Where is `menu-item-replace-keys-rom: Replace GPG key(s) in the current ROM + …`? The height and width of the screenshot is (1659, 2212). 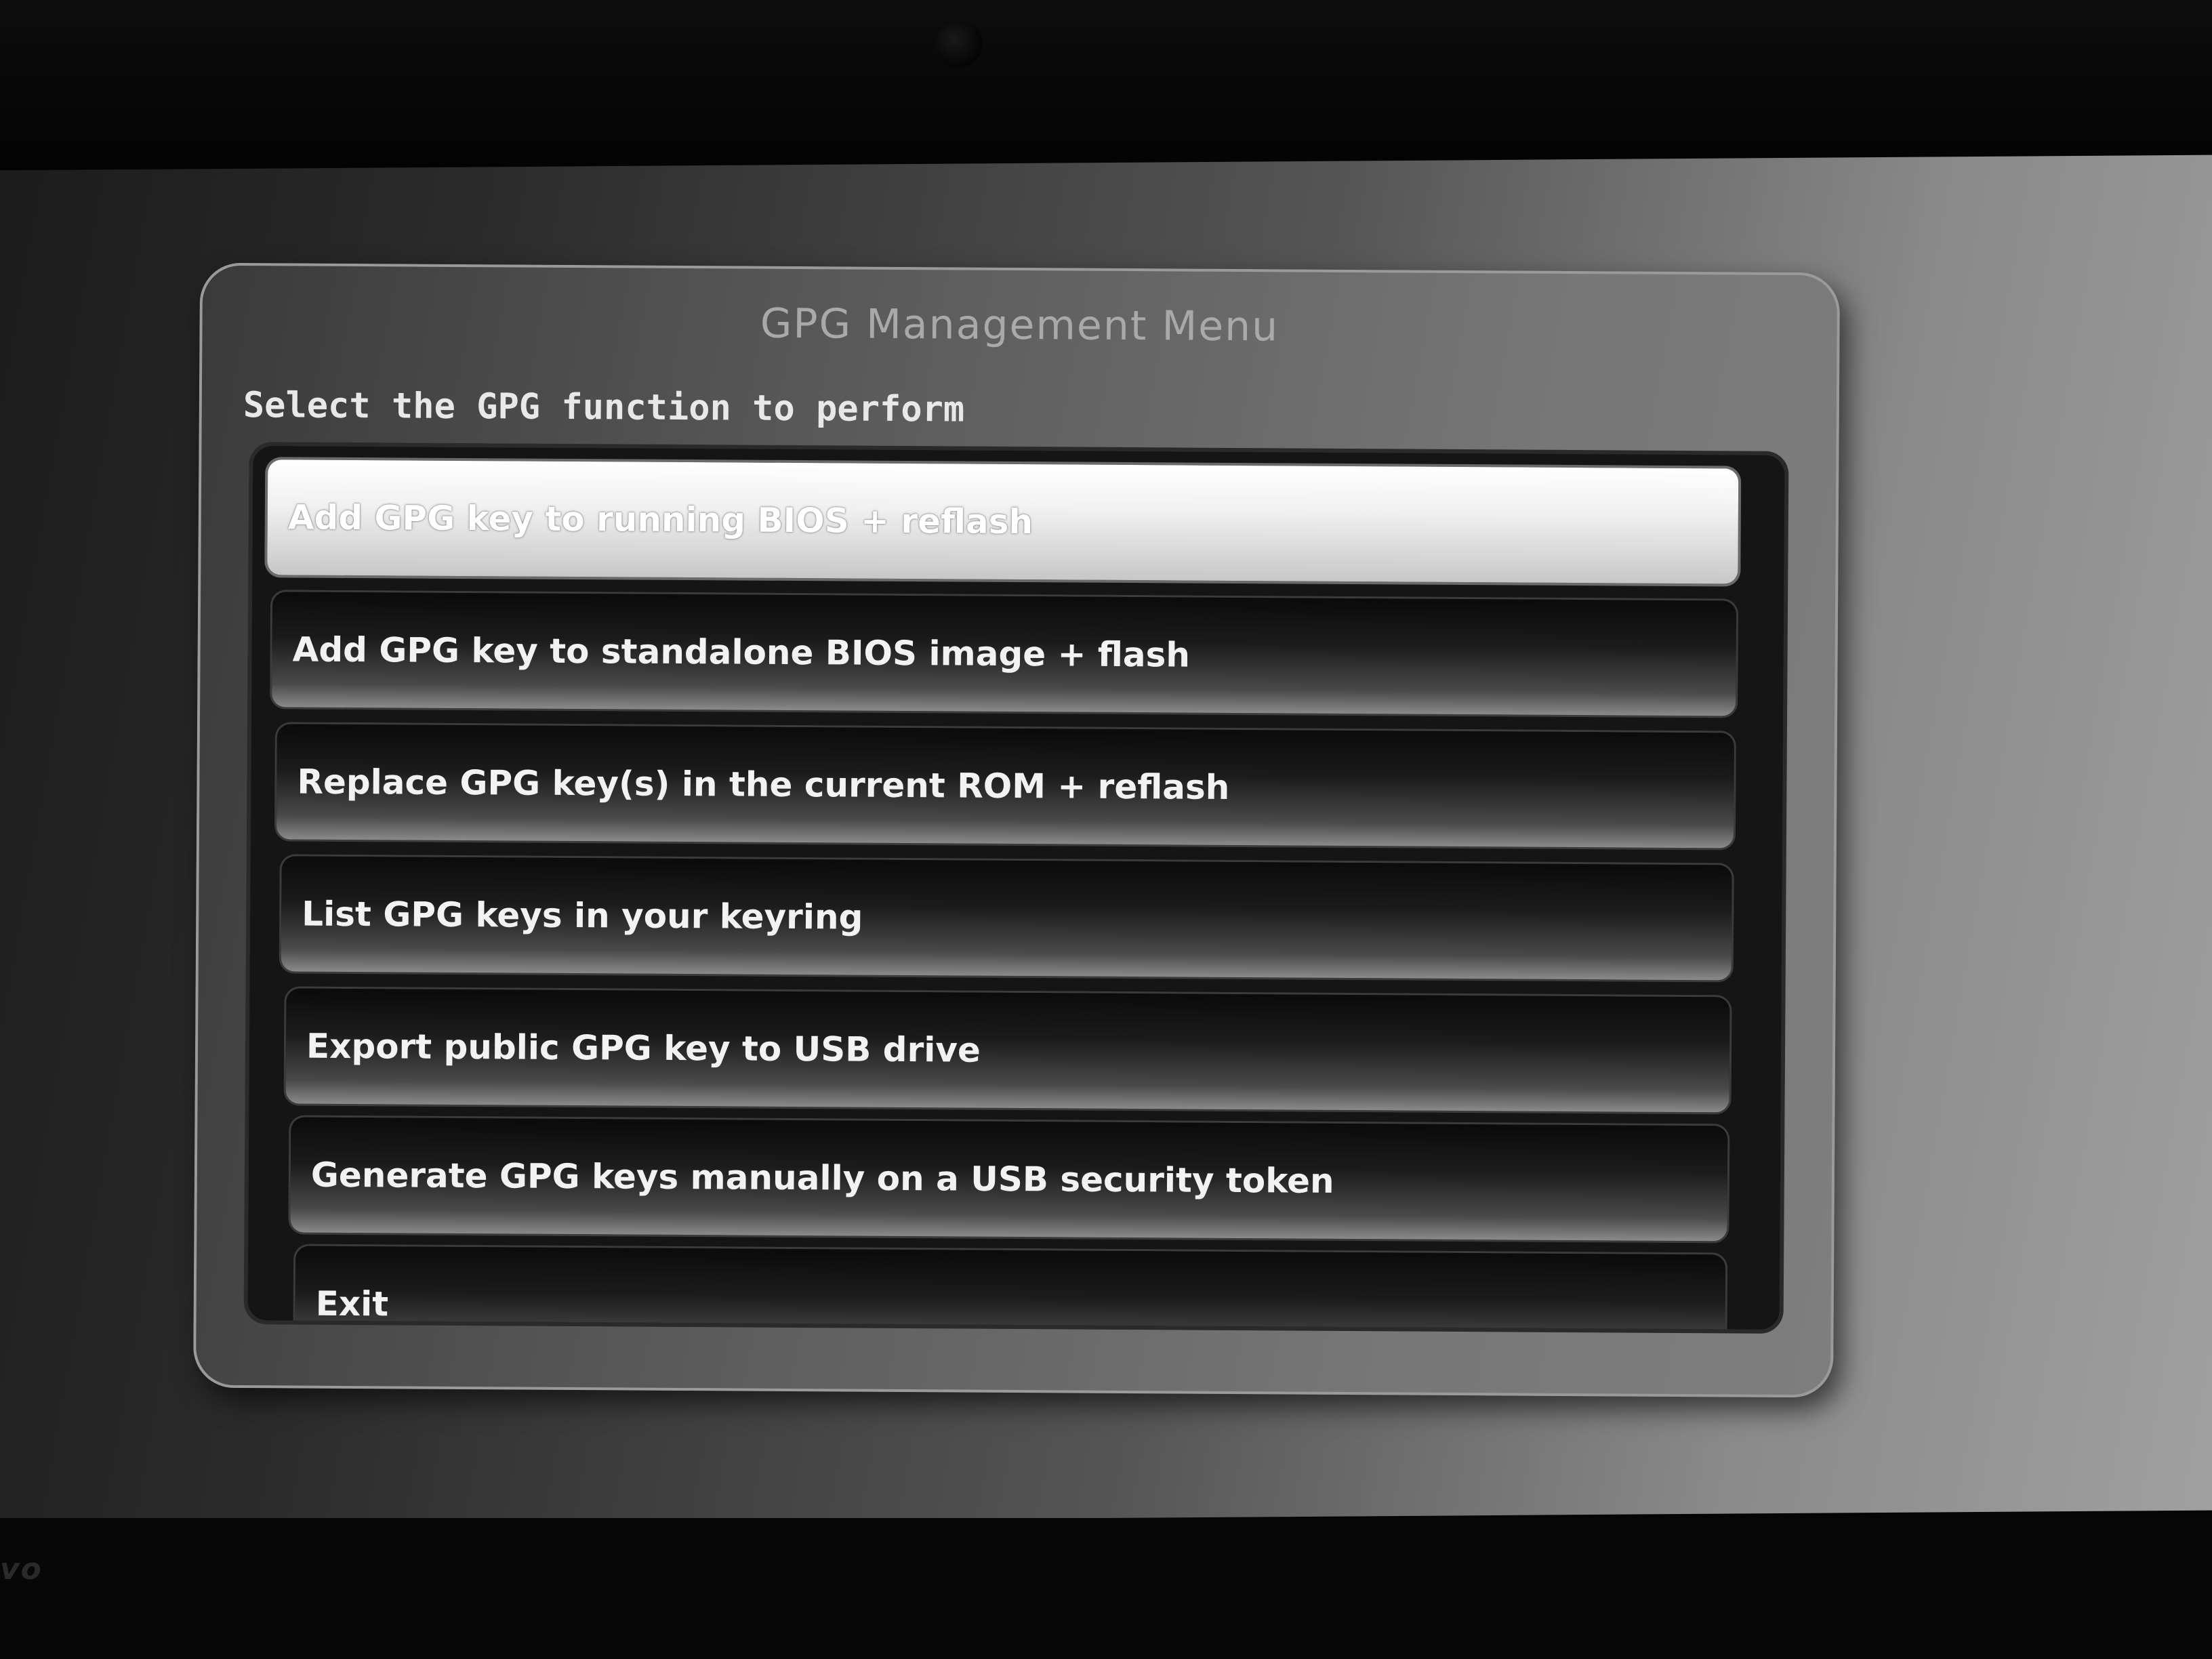
menu-item-replace-keys-rom: Replace GPG key(s) in the current ROM + … is located at coordinates (1005, 786).